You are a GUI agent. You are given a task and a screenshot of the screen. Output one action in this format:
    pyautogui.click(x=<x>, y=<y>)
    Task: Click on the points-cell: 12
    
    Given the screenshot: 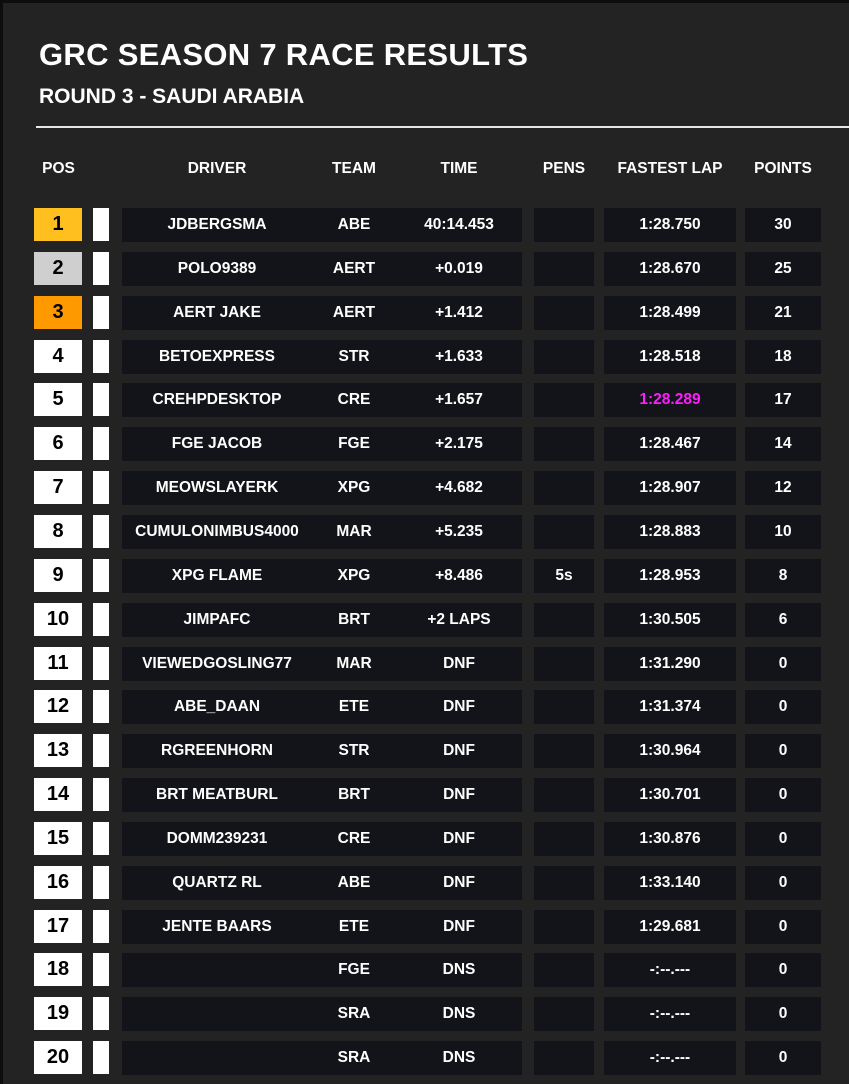 What is the action you would take?
    pyautogui.click(x=783, y=488)
    